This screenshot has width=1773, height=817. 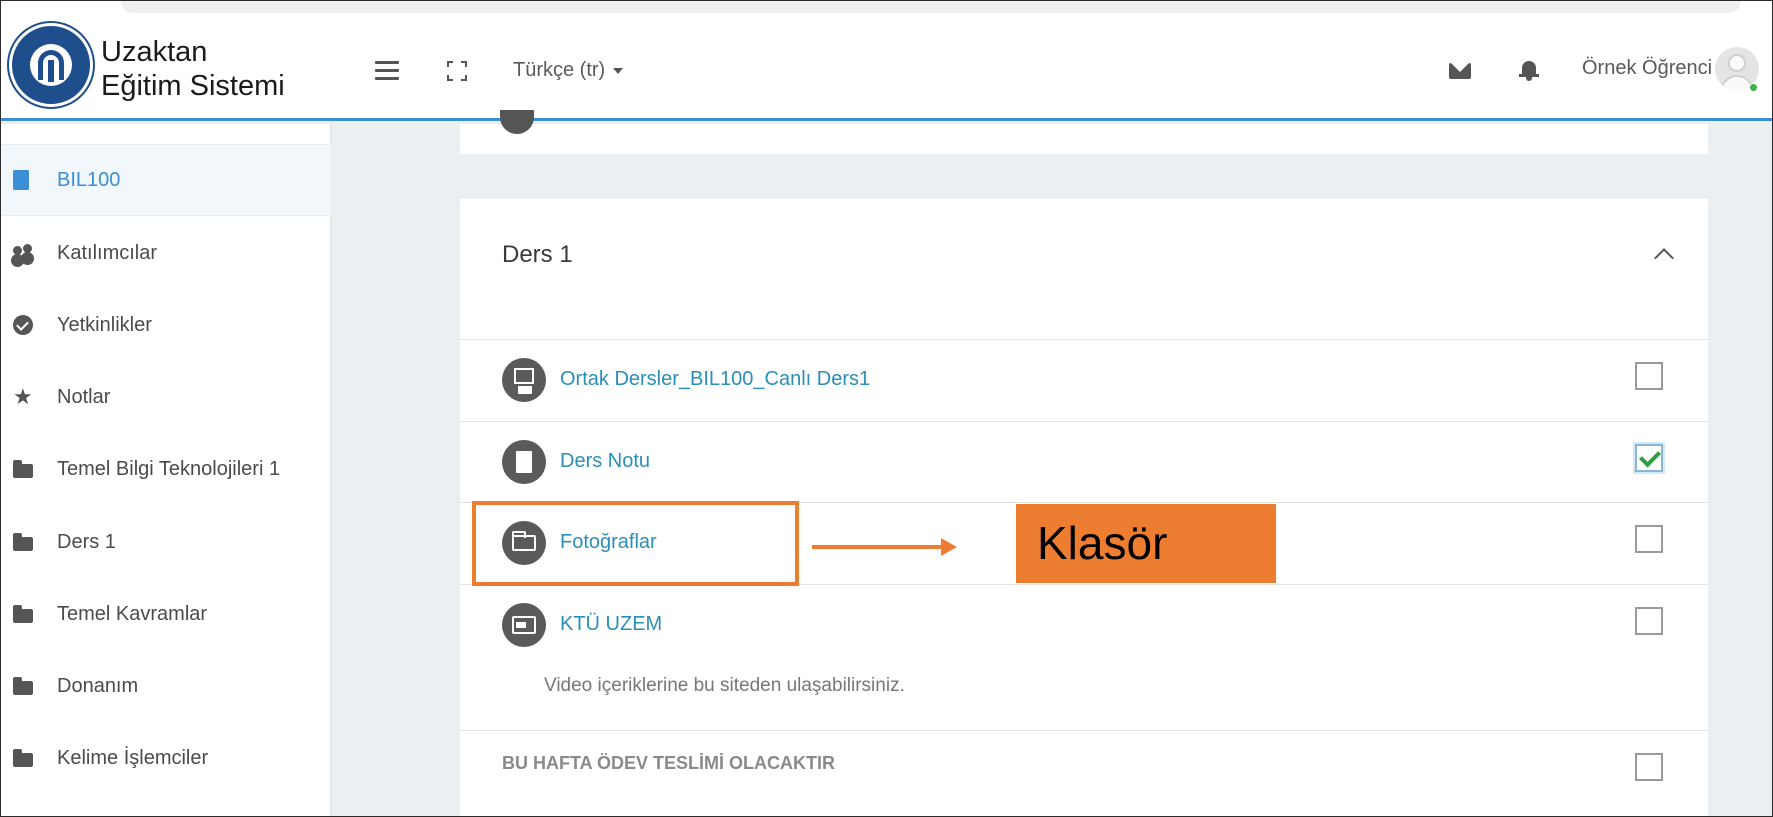 What do you see at coordinates (387, 71) in the screenshot?
I see `menu-icon` at bounding box center [387, 71].